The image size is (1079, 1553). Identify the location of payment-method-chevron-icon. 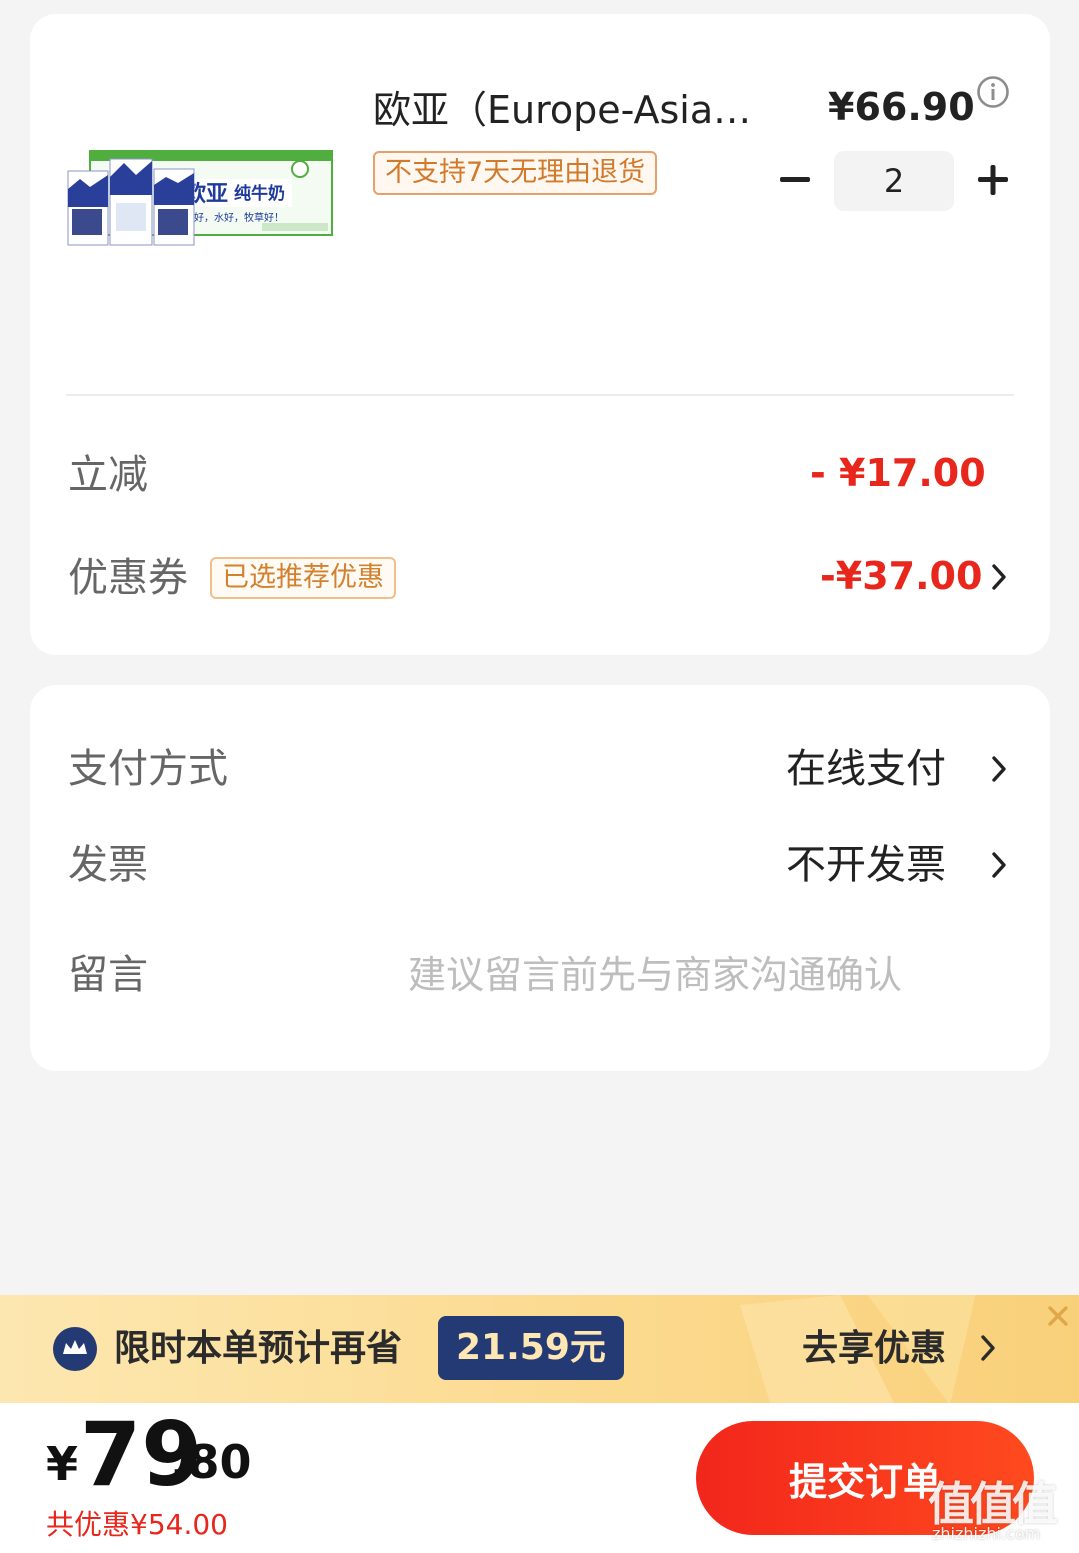
(999, 769).